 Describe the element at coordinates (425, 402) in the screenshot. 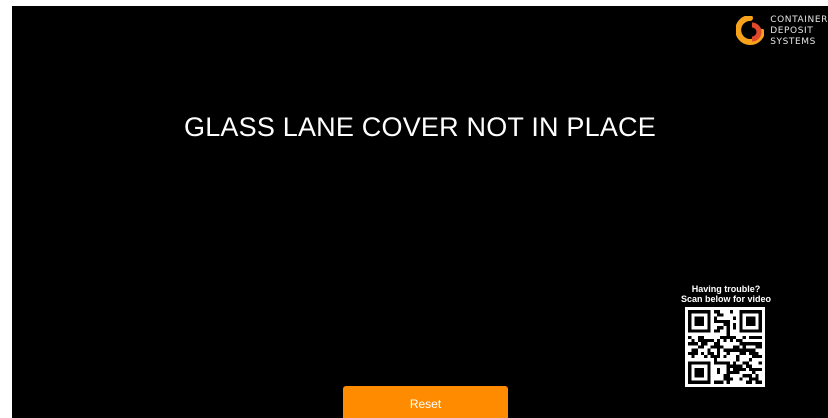

I see `reset-button: Reset` at that location.